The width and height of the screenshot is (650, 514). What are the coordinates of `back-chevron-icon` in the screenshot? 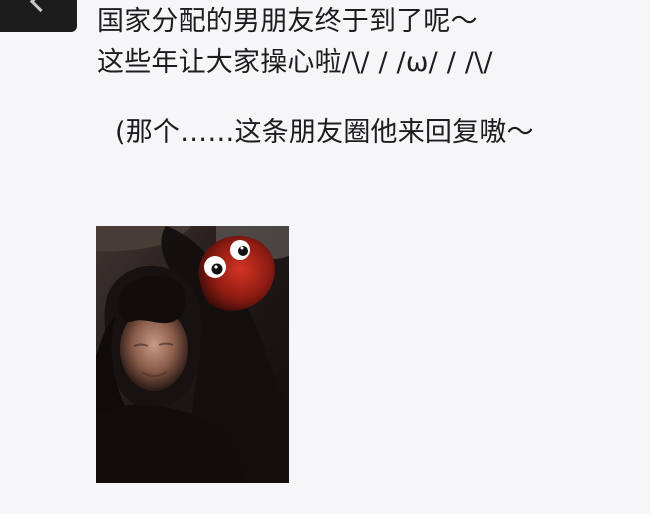 It's located at (40, 6).